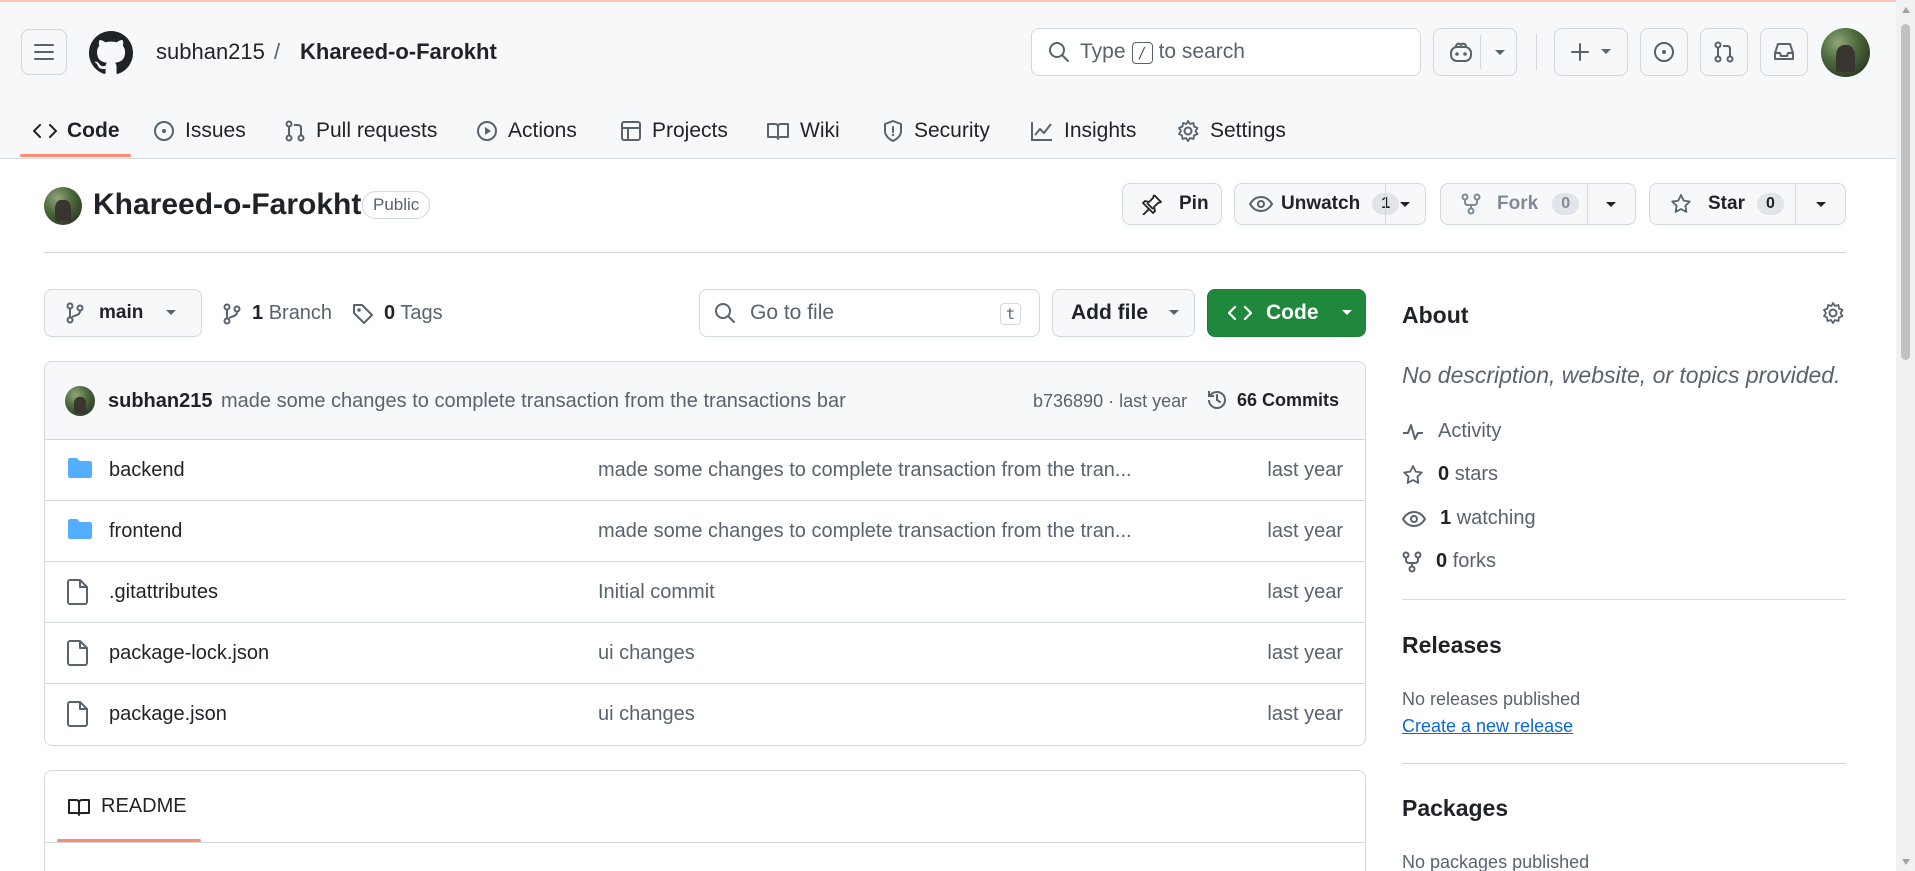  What do you see at coordinates (1469, 518) in the screenshot?
I see `watching-link: 1 watching` at bounding box center [1469, 518].